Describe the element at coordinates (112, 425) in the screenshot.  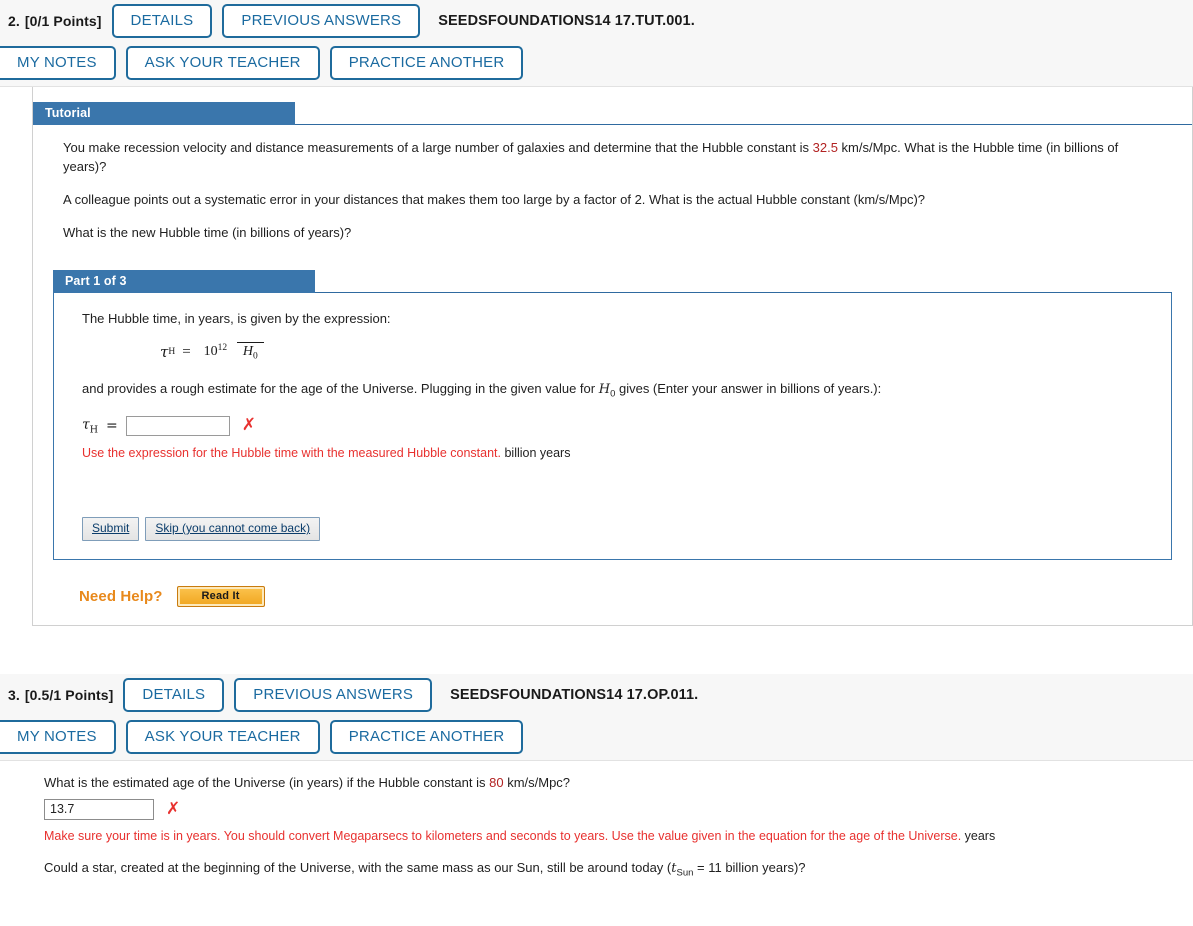
I see `part-1-answer-equals: =` at that location.